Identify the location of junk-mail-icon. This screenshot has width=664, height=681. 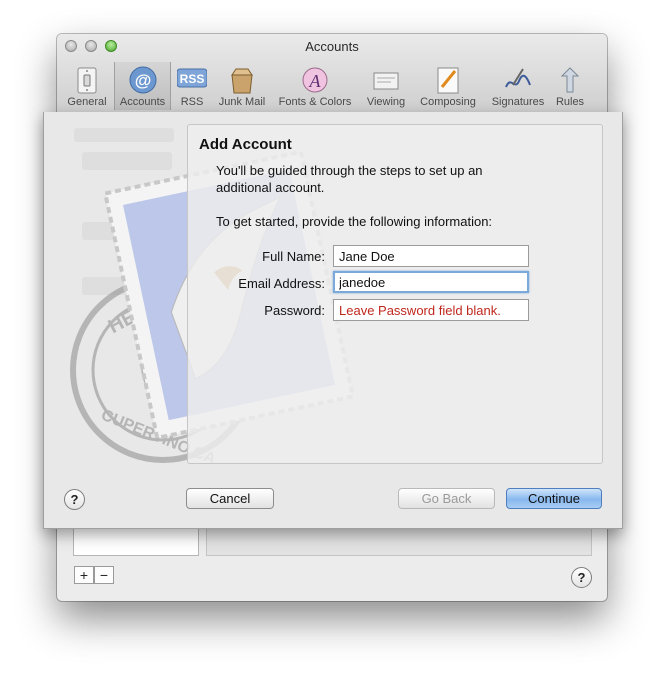
(242, 81).